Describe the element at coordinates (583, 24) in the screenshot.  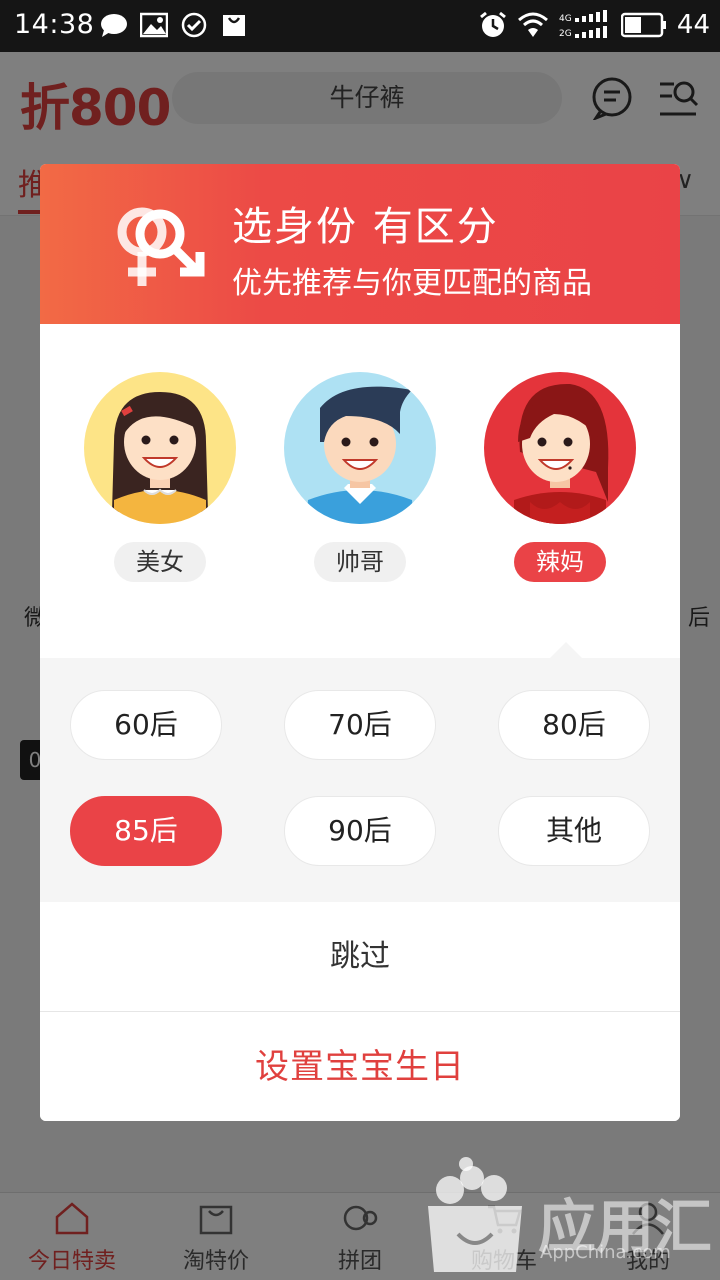
I see `signal-icon: 4G 2G` at that location.